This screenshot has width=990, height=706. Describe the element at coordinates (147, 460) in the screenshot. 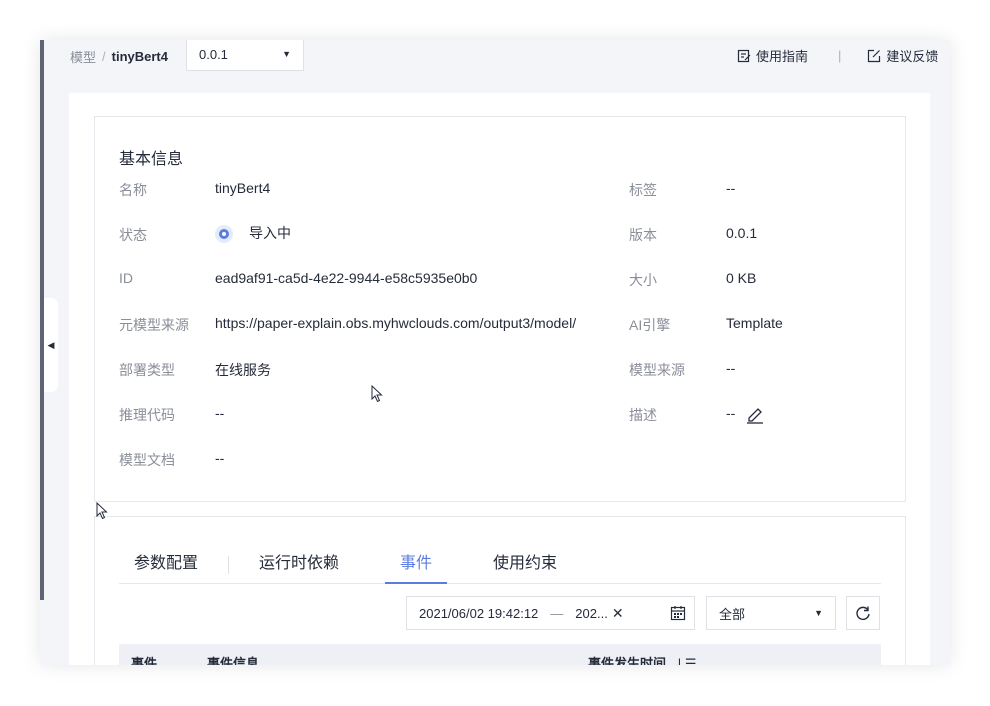

I see `field-label: 模型文档` at that location.